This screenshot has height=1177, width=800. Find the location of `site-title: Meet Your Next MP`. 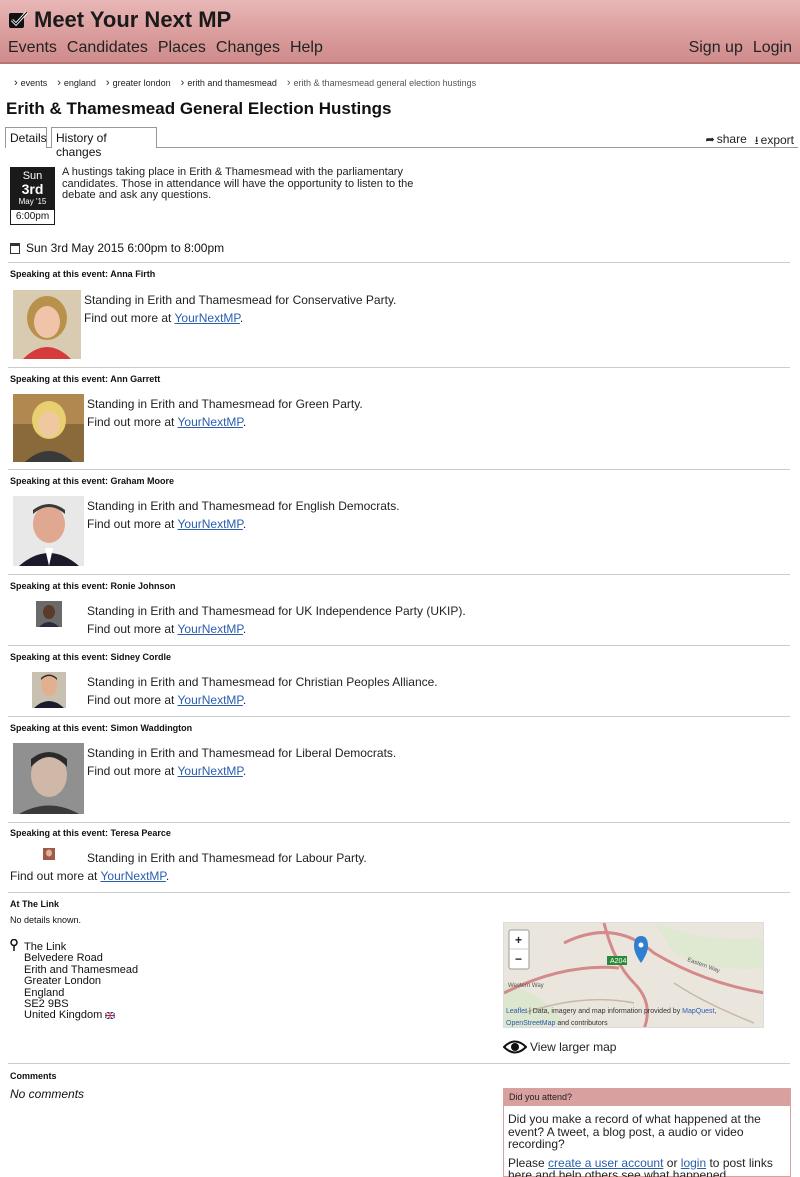

site-title: Meet Your Next MP is located at coordinates (133, 19).